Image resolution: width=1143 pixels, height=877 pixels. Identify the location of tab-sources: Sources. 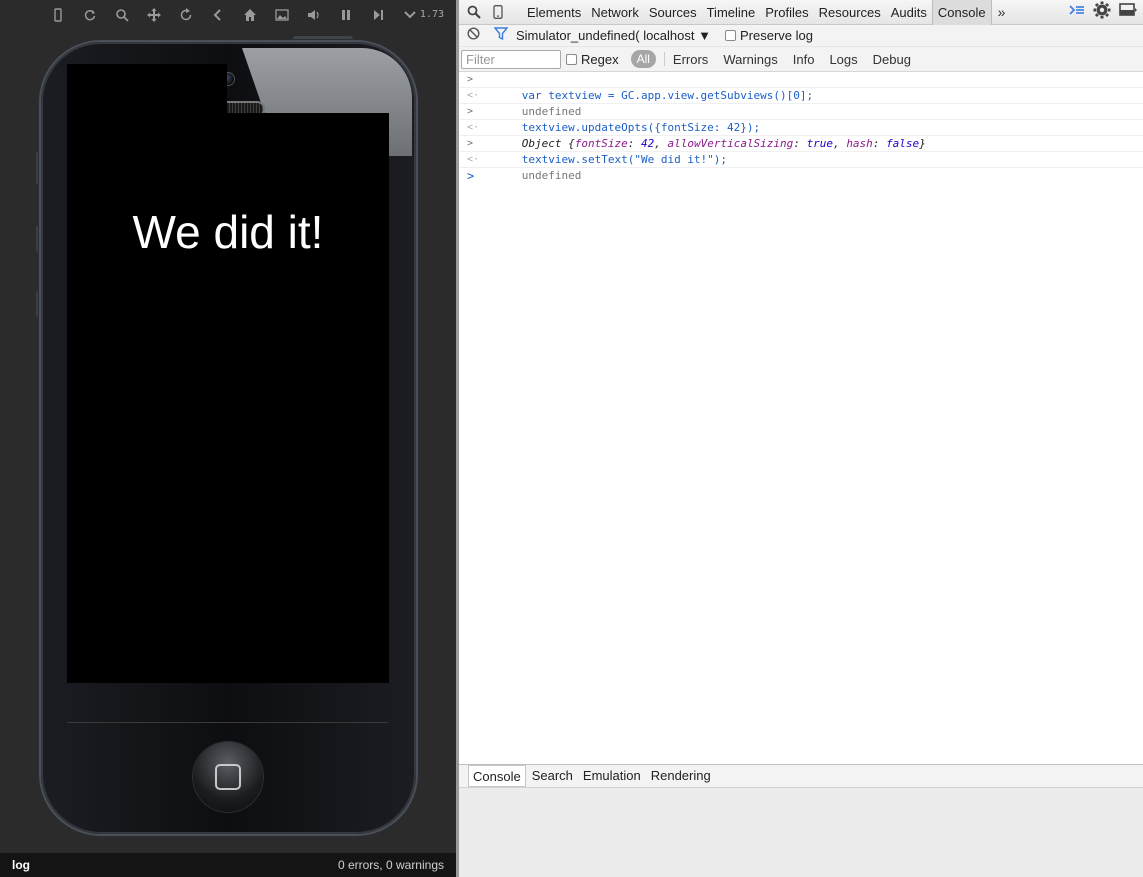
(673, 12).